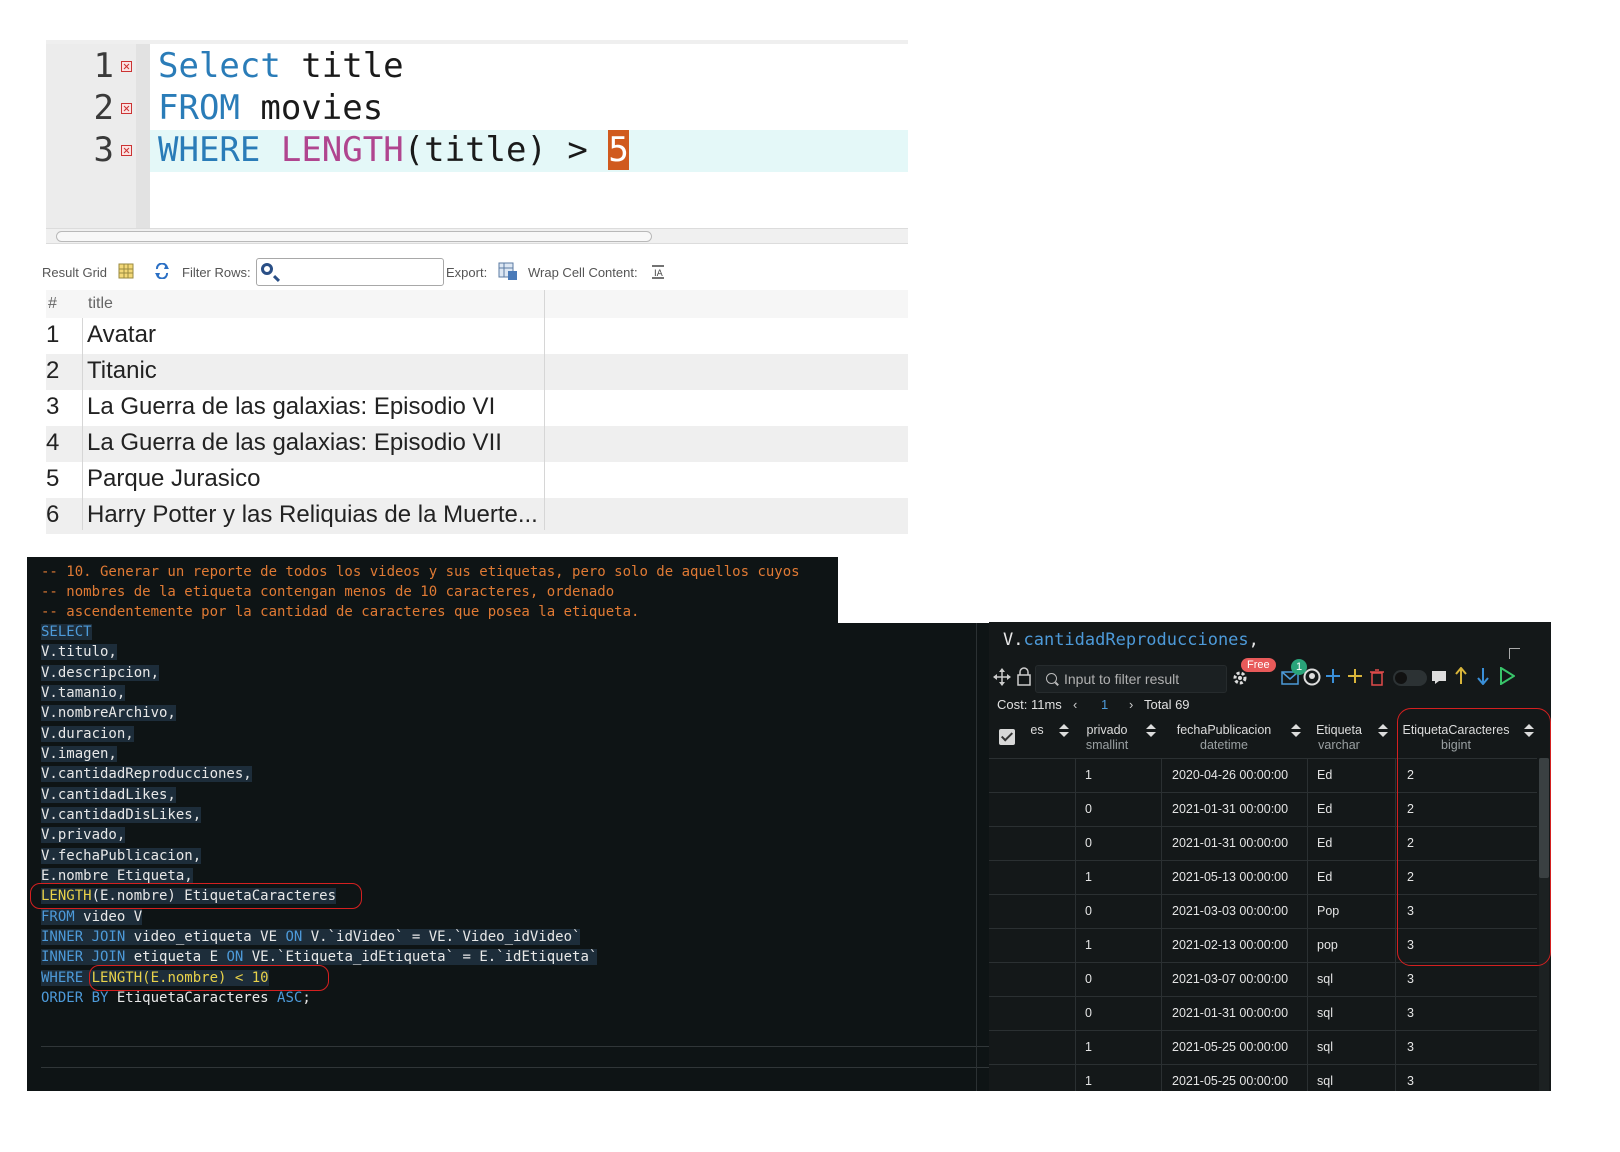  Describe the element at coordinates (508, 271) in the screenshot. I see `export-icon` at that location.